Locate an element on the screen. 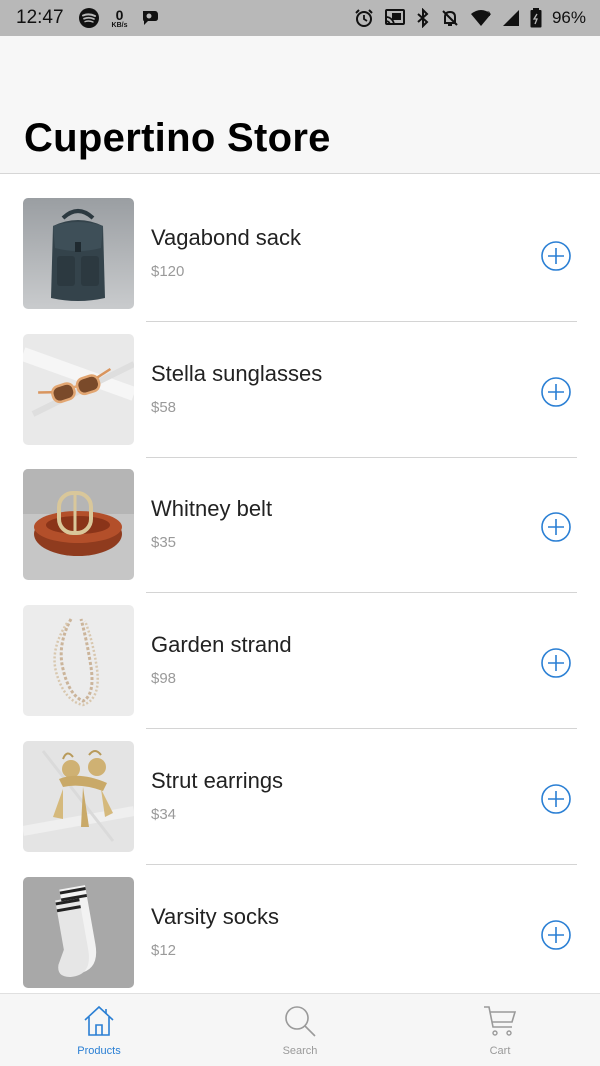 This screenshot has height=1066, width=600. product-price: $34 is located at coordinates (164, 814).